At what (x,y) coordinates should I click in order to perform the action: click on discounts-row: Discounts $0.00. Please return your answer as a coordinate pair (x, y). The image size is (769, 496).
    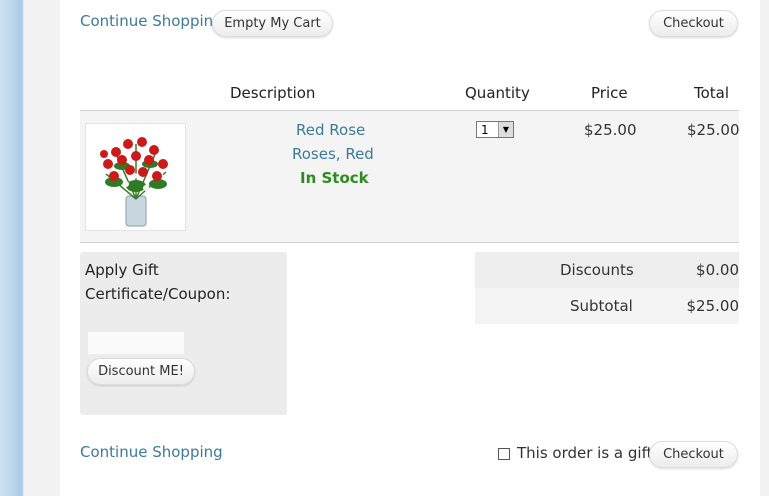
    Looking at the image, I should click on (607, 270).